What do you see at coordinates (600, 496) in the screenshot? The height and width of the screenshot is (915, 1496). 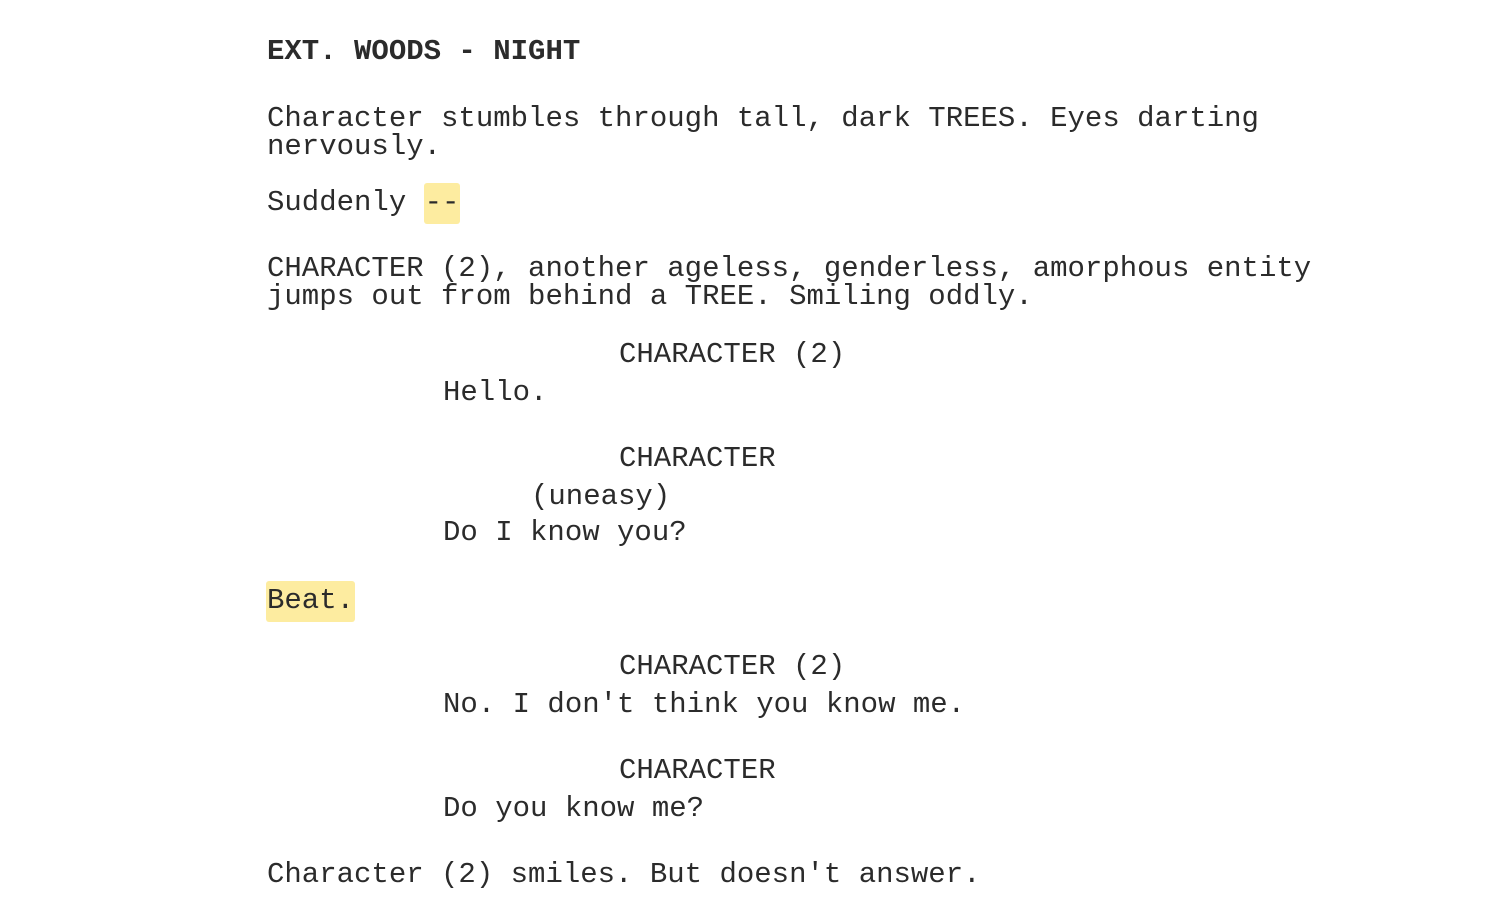 I see `parenthetical: (uneasy)` at bounding box center [600, 496].